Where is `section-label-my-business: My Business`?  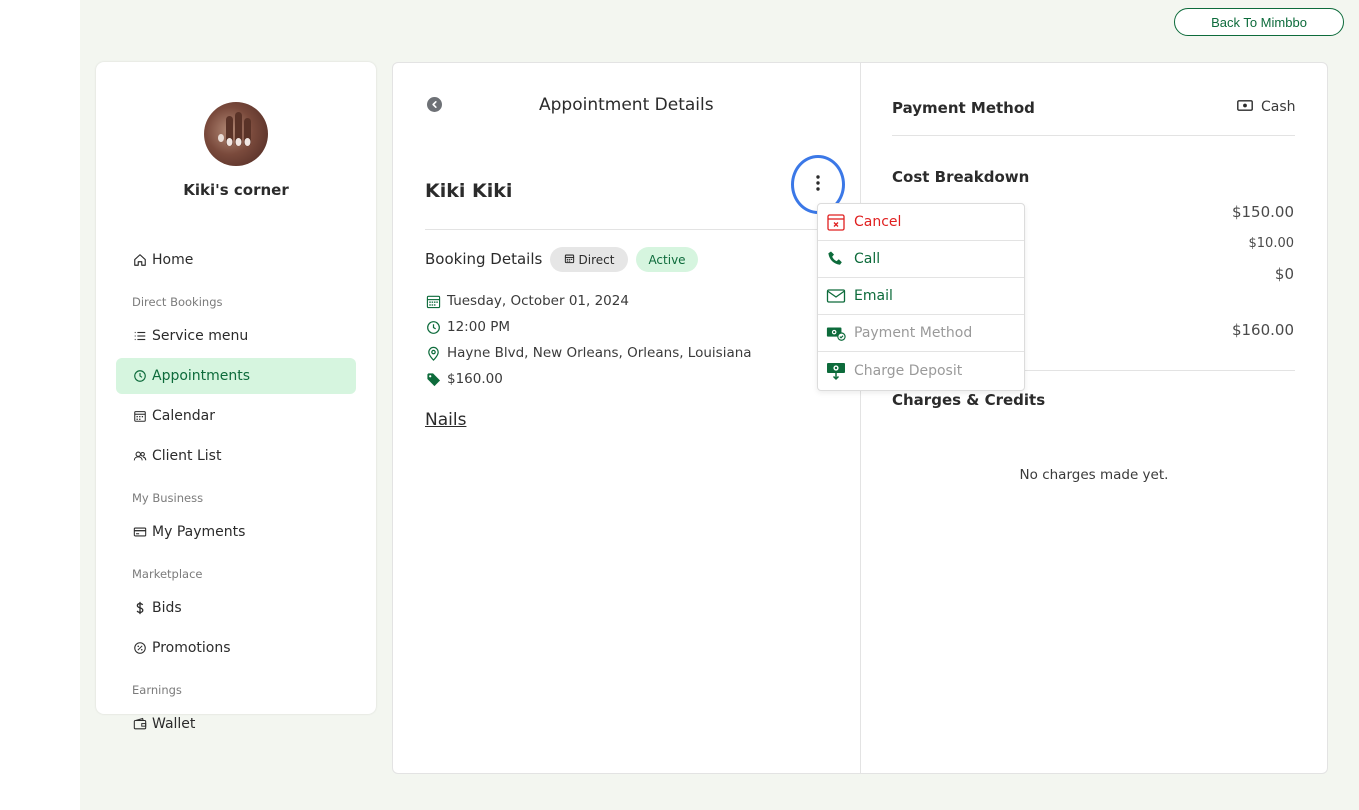 section-label-my-business: My Business is located at coordinates (168, 498).